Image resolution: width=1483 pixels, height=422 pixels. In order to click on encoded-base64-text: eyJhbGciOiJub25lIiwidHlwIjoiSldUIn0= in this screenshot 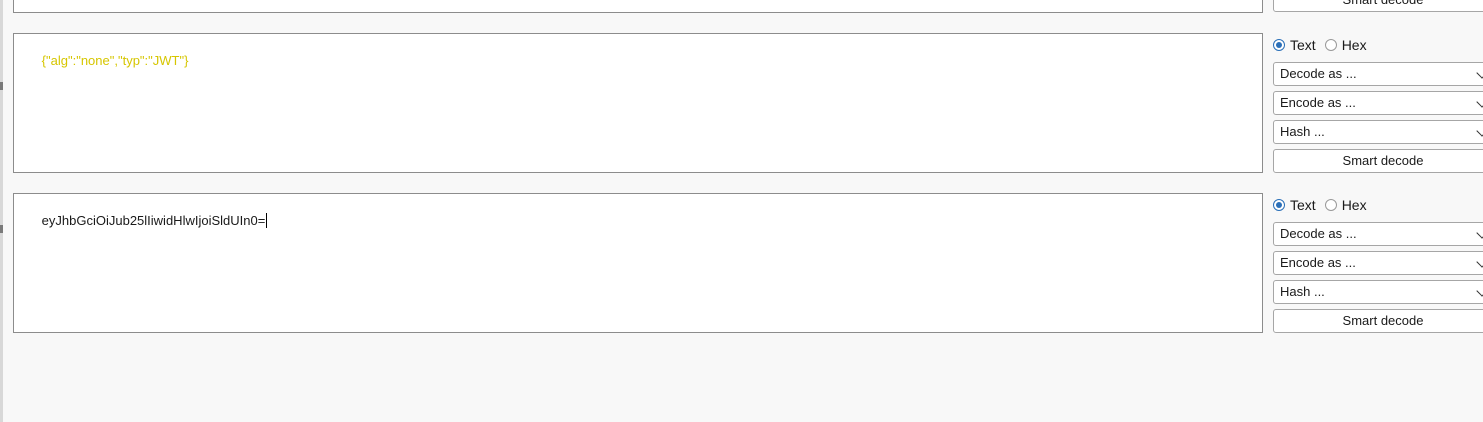, I will do `click(153, 220)`.